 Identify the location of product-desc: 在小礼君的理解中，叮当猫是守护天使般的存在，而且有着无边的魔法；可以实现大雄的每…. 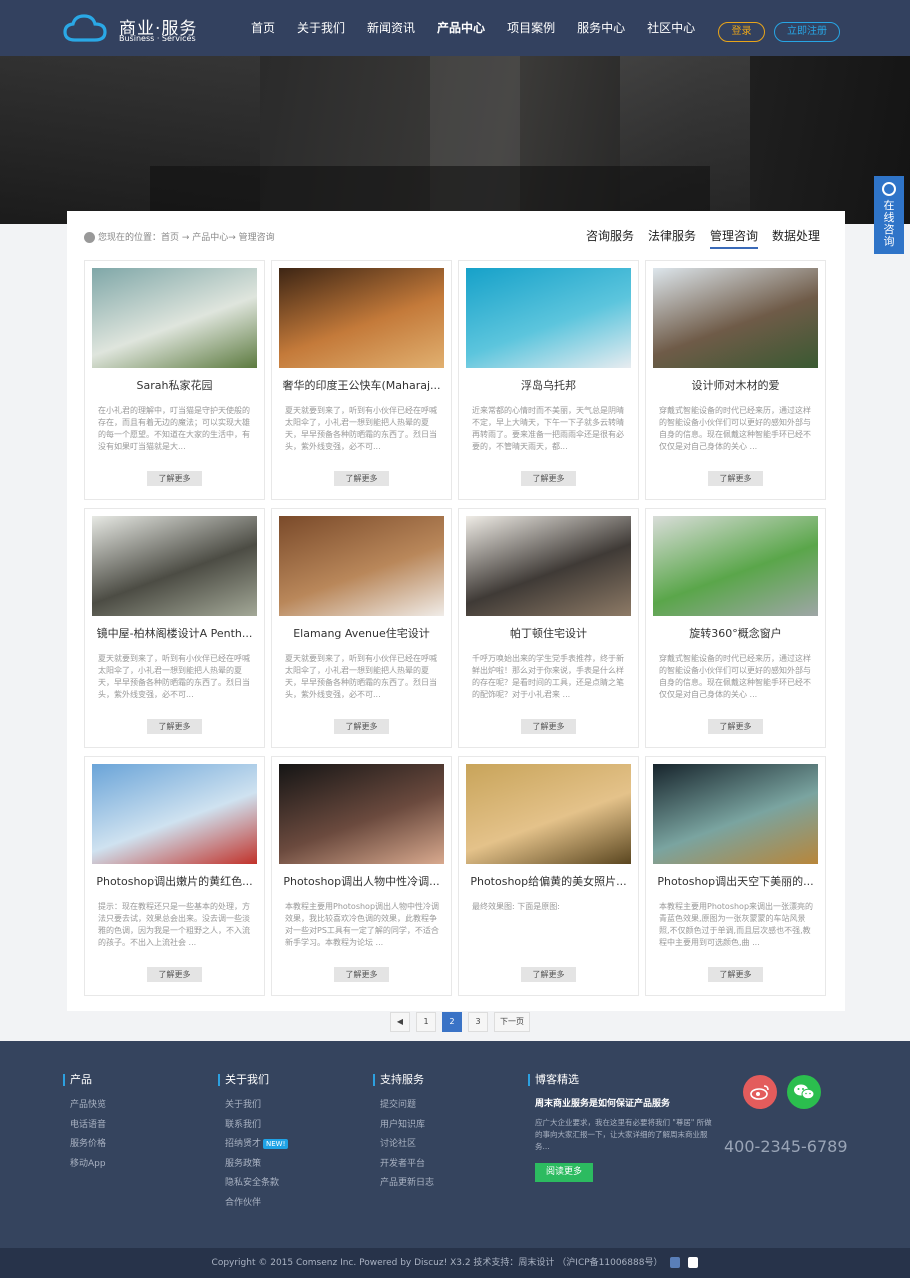
(174, 428).